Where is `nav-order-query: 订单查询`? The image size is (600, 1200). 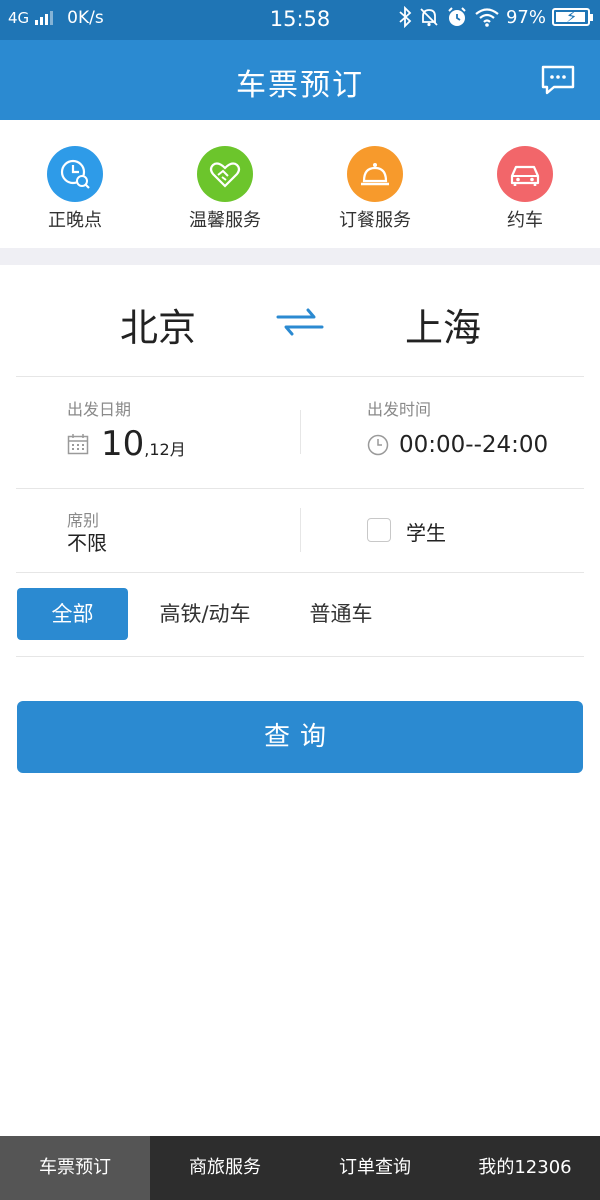 nav-order-query: 订单查询 is located at coordinates (375, 1168).